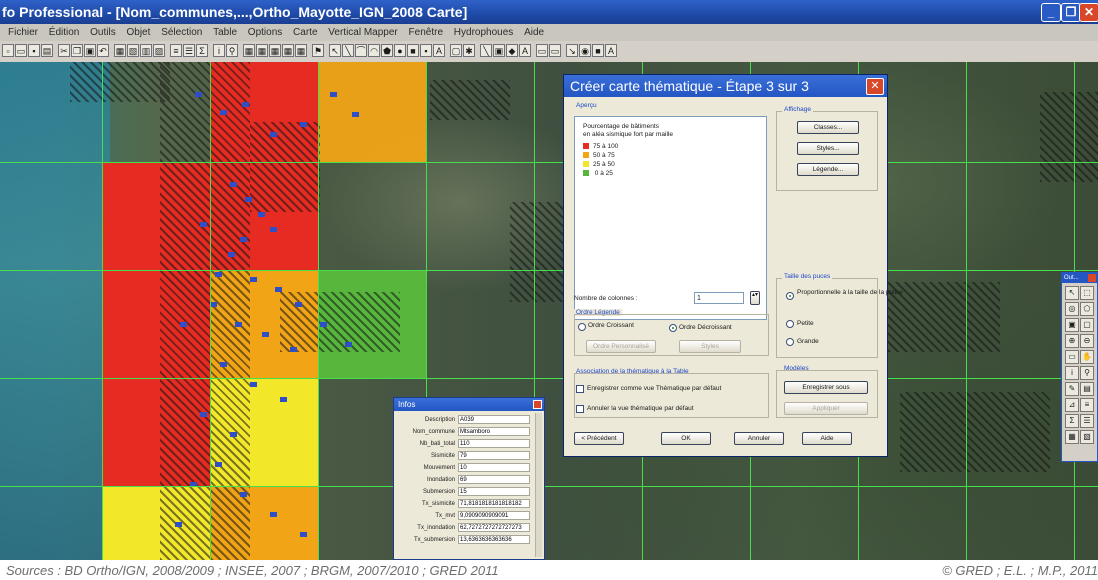 Image resolution: width=1098 pixels, height=580 pixels. What do you see at coordinates (494, 491) in the screenshot?
I see `field-value: 15` at bounding box center [494, 491].